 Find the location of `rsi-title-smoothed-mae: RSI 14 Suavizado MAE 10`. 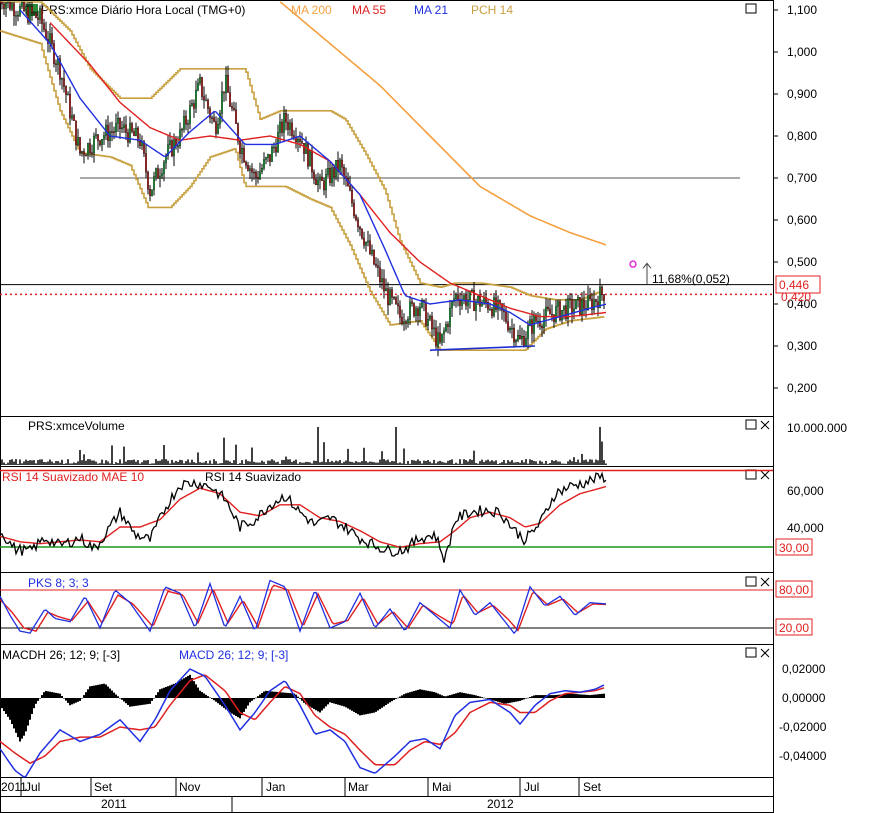

rsi-title-smoothed-mae: RSI 14 Suavizado MAE 10 is located at coordinates (73, 477).